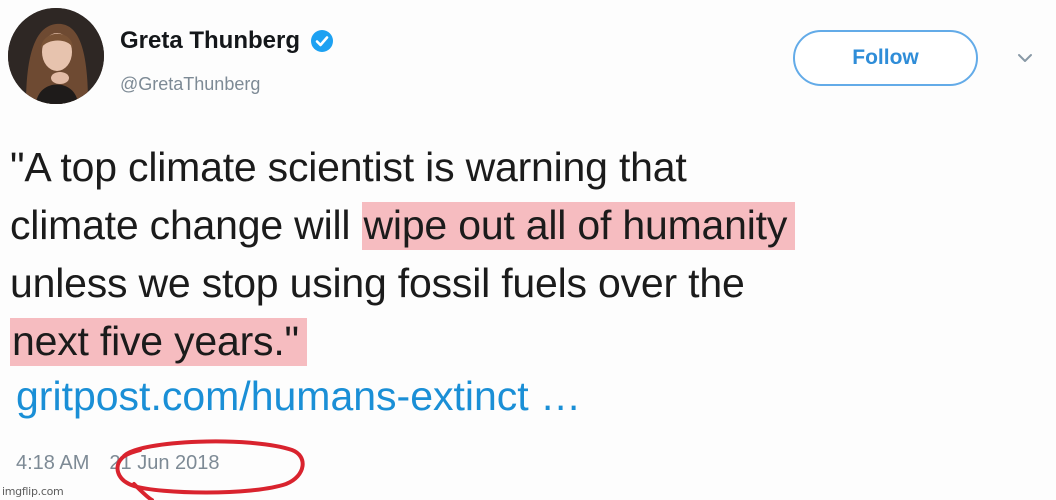 This screenshot has width=1056, height=500. What do you see at coordinates (52, 463) in the screenshot?
I see `tweet-time: 4:18 AM` at bounding box center [52, 463].